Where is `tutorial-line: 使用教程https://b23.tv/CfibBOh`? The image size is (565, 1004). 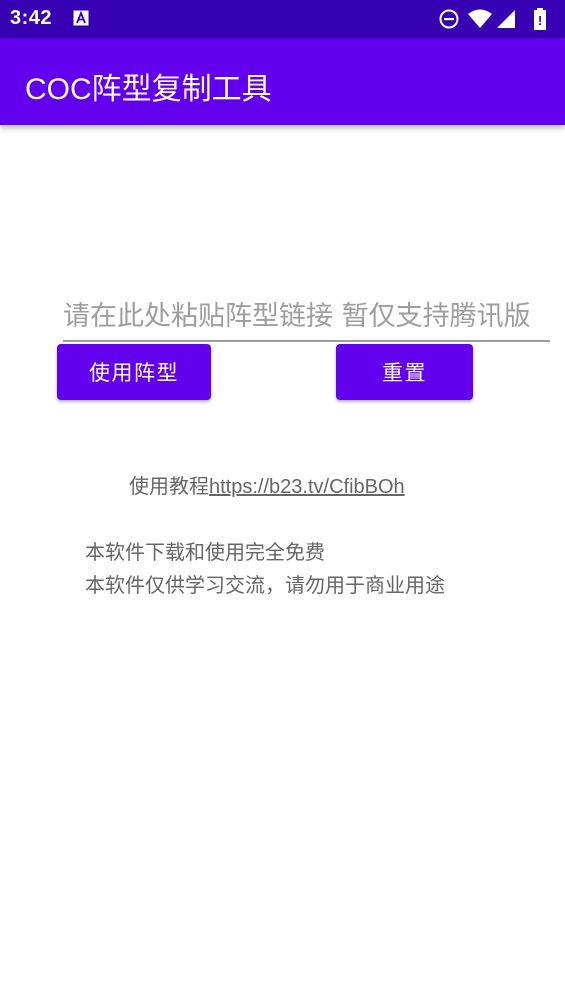
tutorial-line: 使用教程https://b23.tv/CfibBOh is located at coordinates (267, 484).